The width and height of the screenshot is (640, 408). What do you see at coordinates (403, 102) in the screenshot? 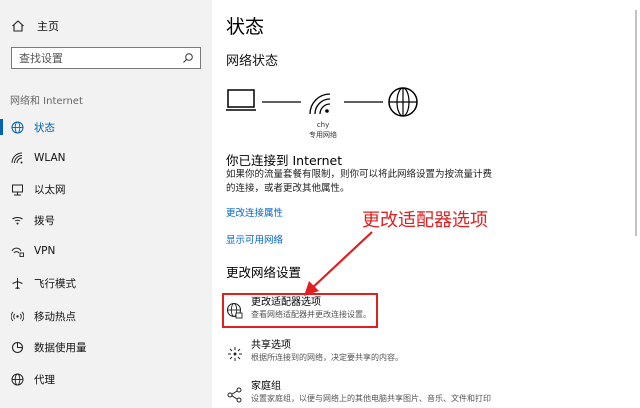
I see `internet-globe-icon` at bounding box center [403, 102].